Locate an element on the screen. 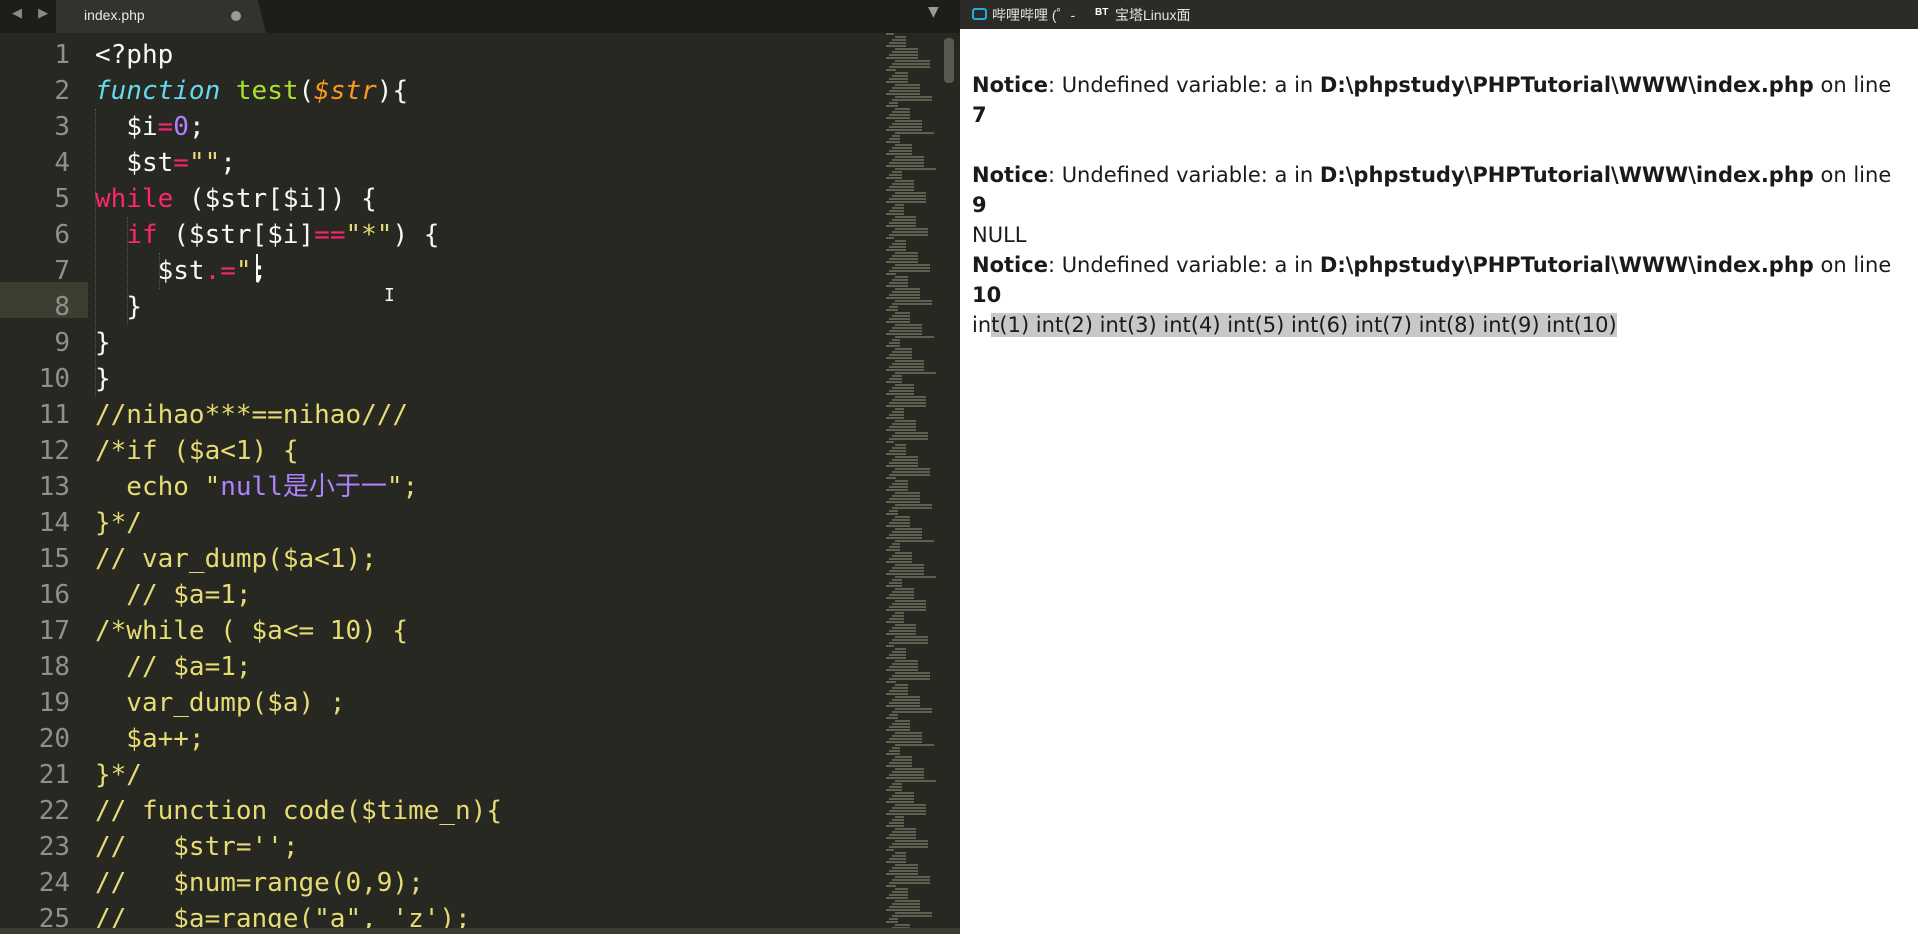  code-line: /*while ( $a<= 10) { is located at coordinates (251, 631).